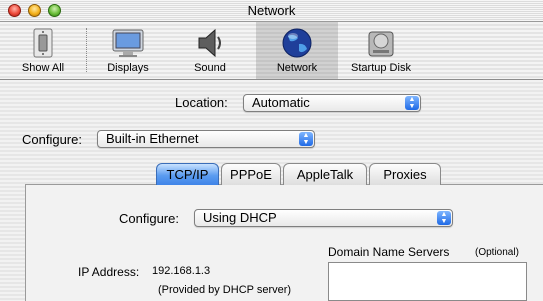  Describe the element at coordinates (323, 218) in the screenshot. I see `tcpip-configure-popup: Using DHCP ▲ ▼` at that location.